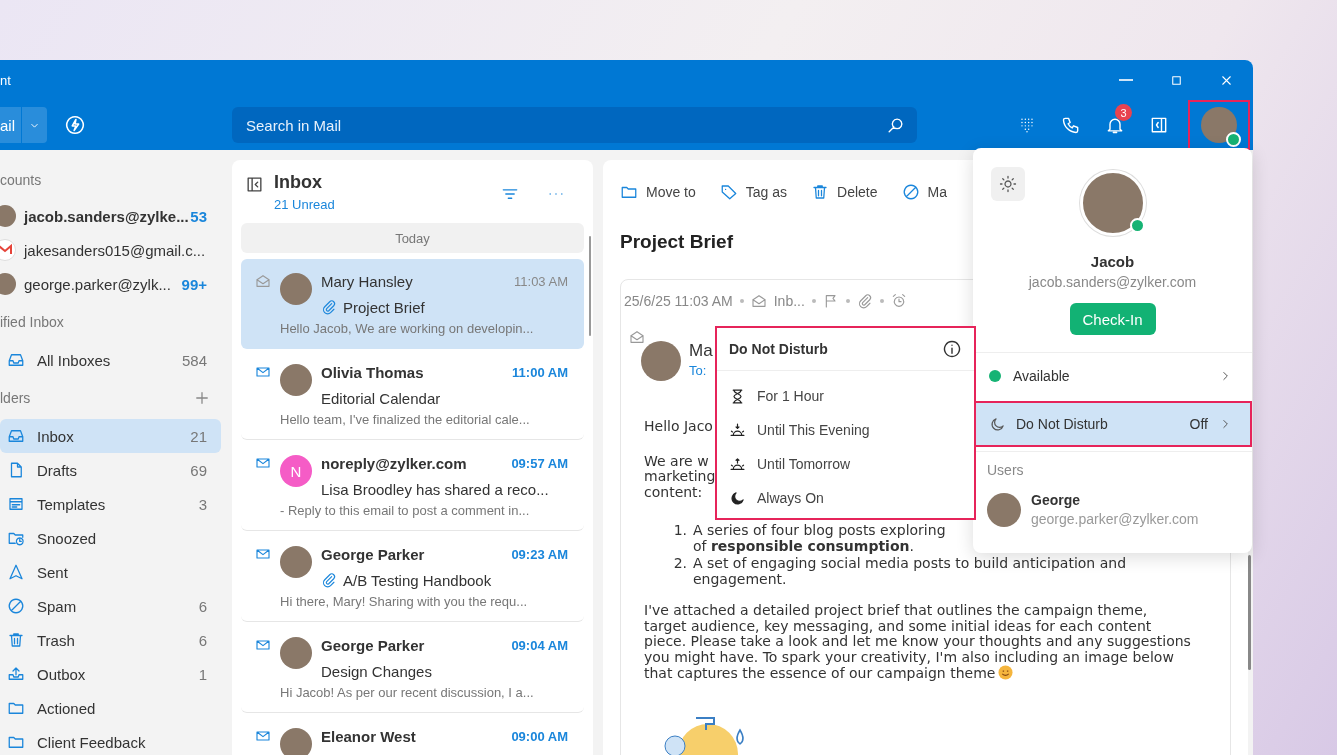 The height and width of the screenshot is (755, 1337). I want to click on menu-item: Until Tomorrow, so click(845, 464).